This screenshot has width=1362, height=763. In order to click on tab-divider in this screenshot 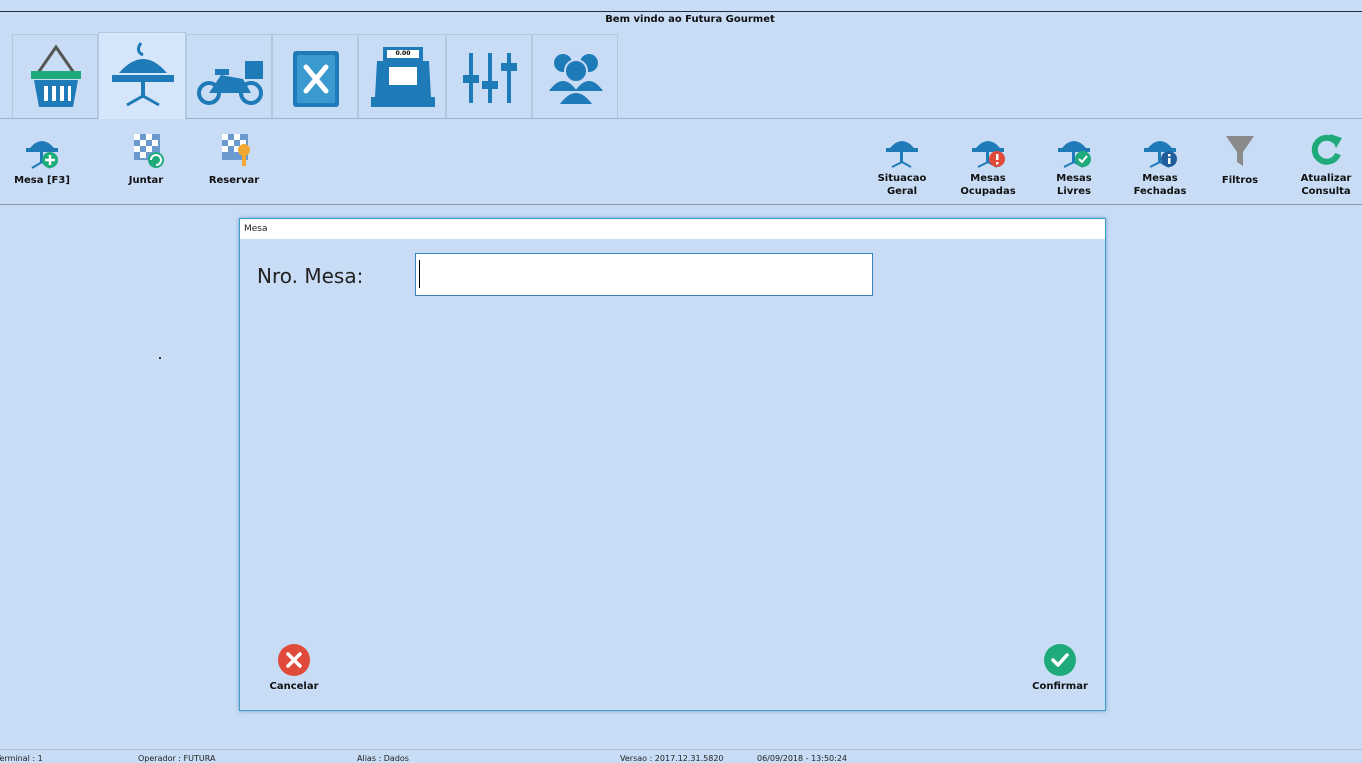, I will do `click(681, 118)`.